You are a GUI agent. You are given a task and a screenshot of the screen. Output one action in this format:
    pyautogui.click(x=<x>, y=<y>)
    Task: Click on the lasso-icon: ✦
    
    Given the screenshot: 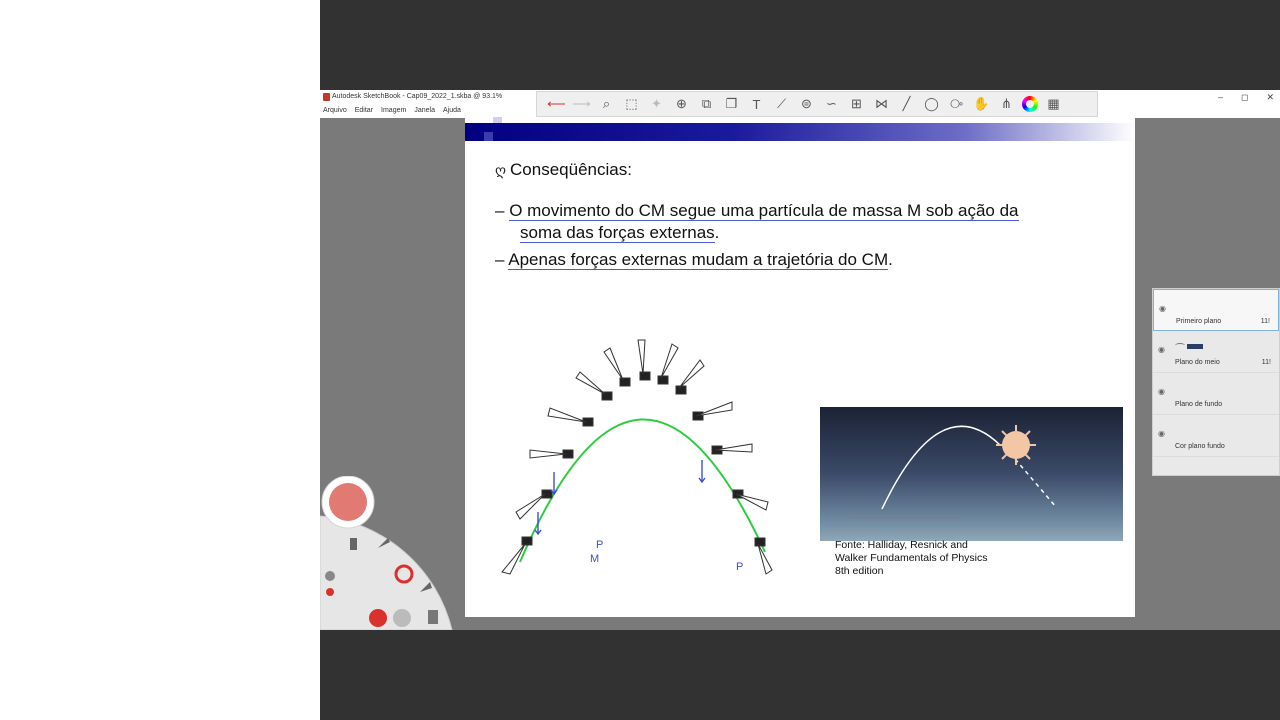 What is the action you would take?
    pyautogui.click(x=656, y=104)
    